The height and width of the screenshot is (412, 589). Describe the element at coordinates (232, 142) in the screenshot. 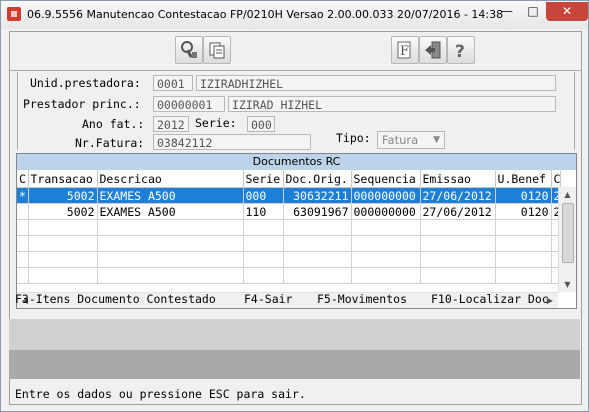

I see `nr-fatura-field: 03842112` at that location.